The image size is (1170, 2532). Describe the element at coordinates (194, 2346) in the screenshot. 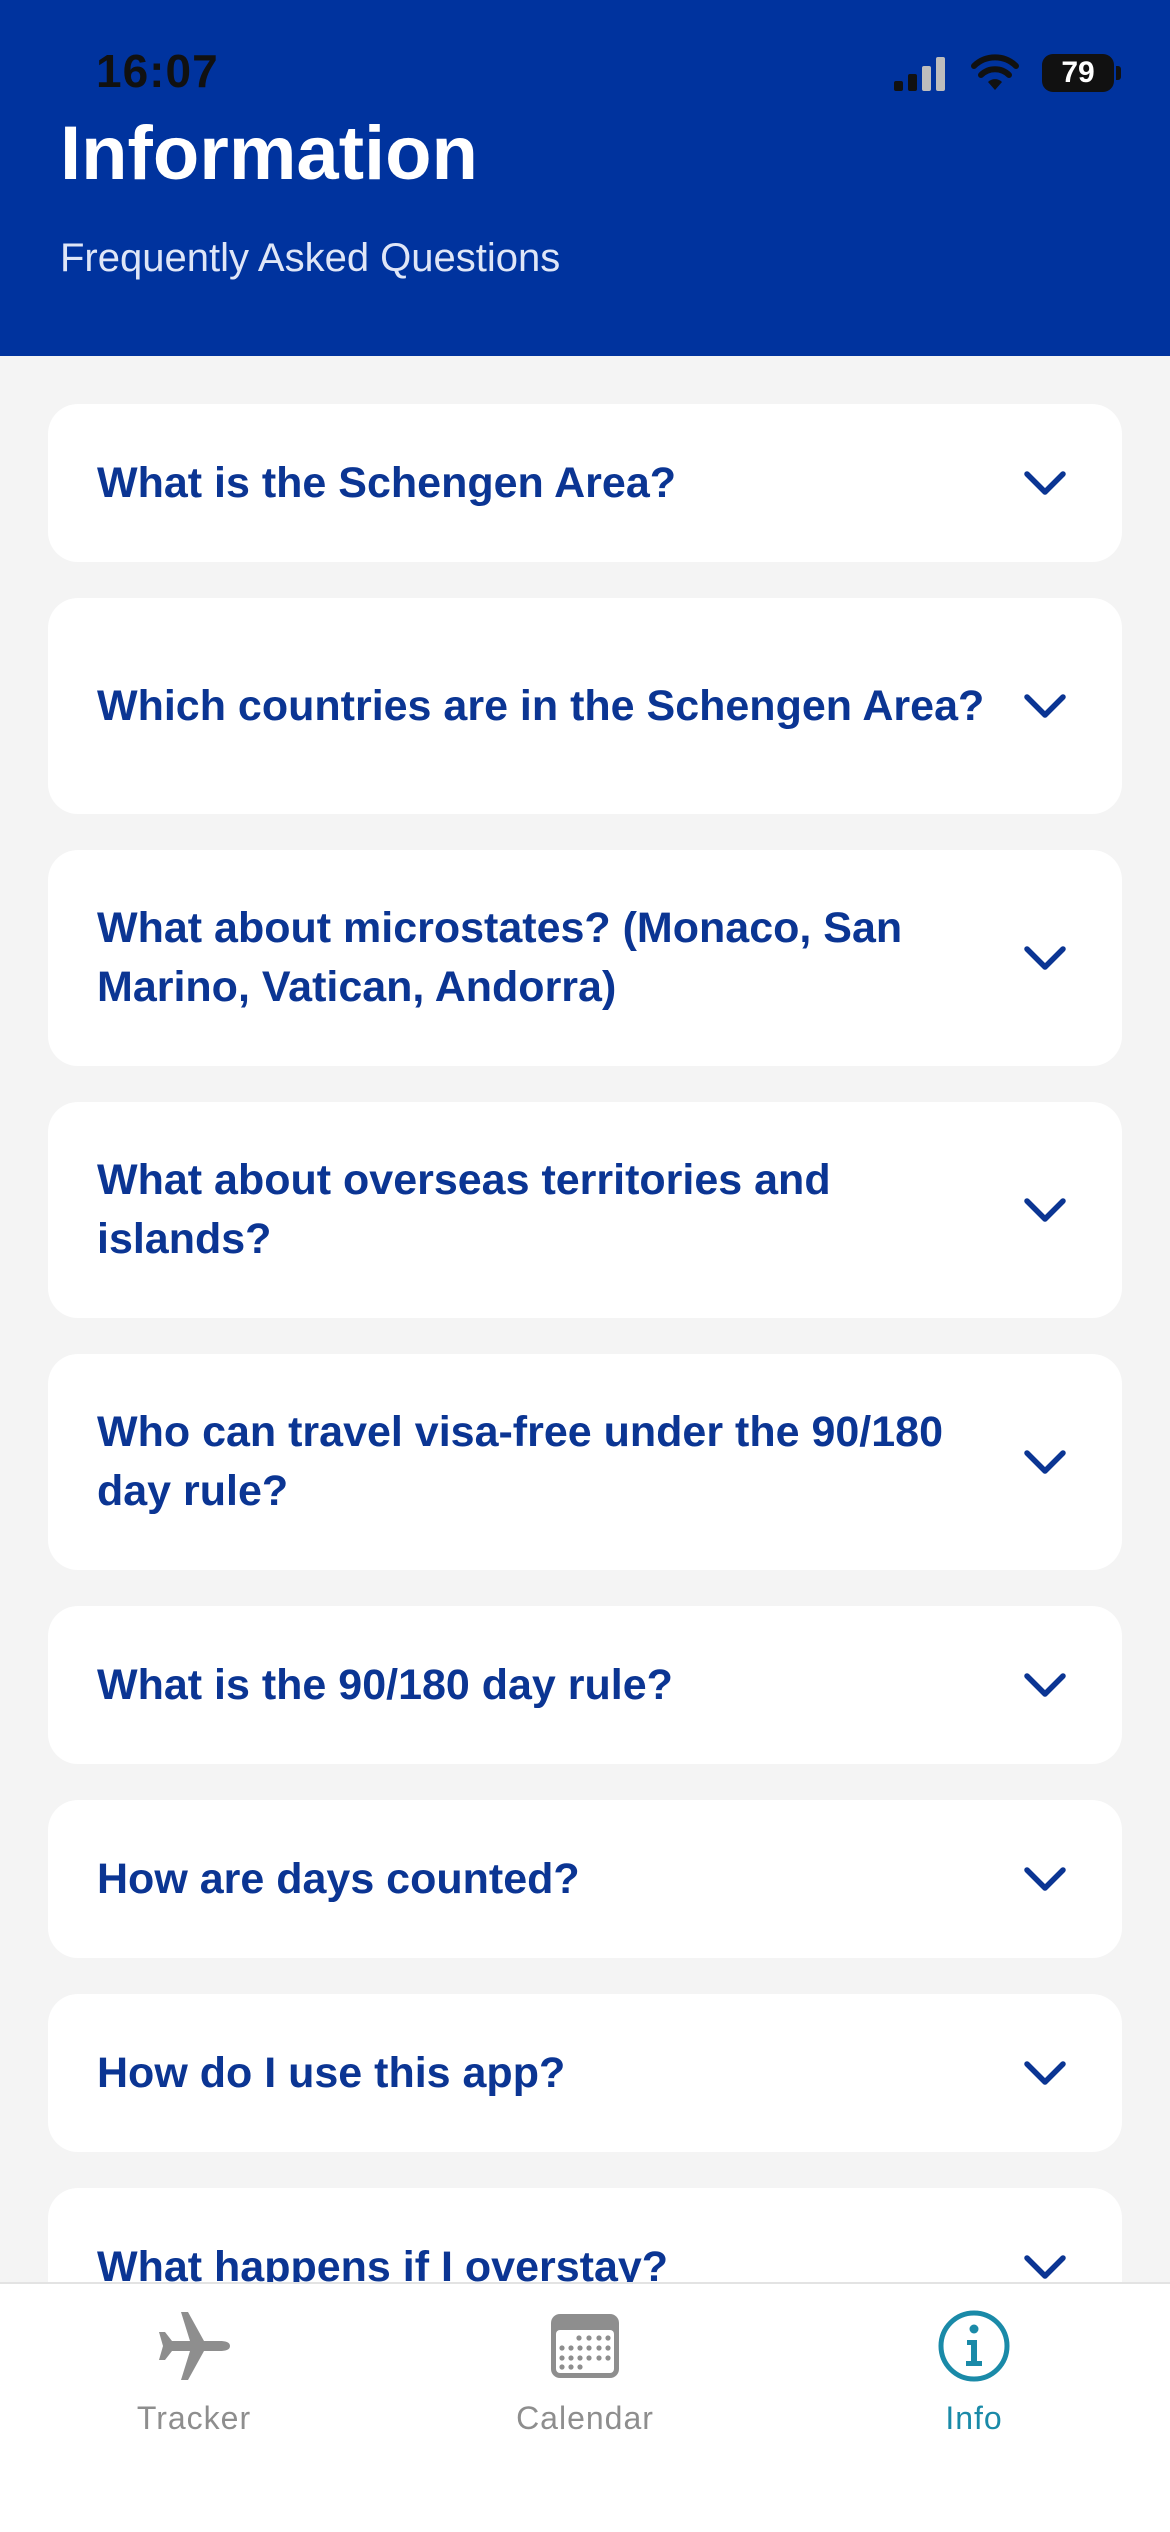

I see `airplane-icon` at that location.